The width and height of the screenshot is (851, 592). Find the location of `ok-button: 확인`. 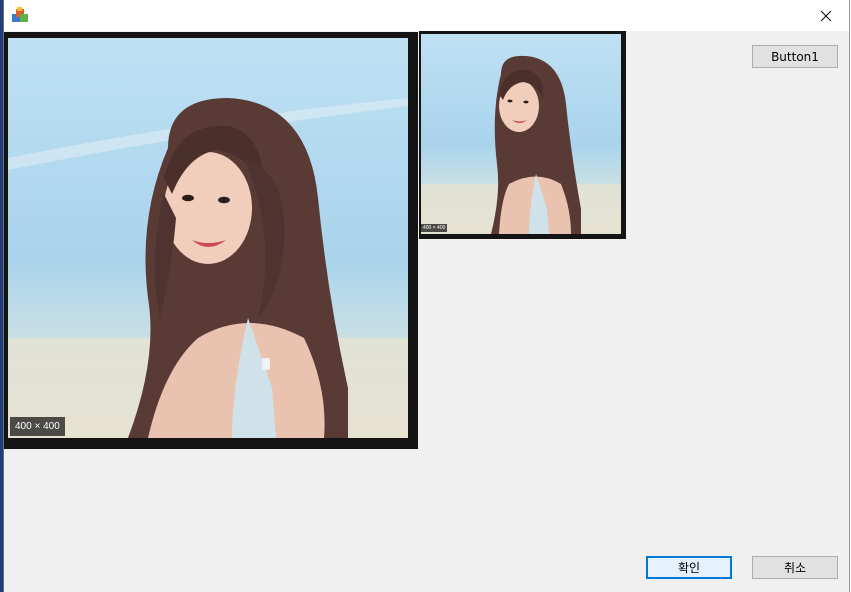

ok-button: 확인 is located at coordinates (689, 567).